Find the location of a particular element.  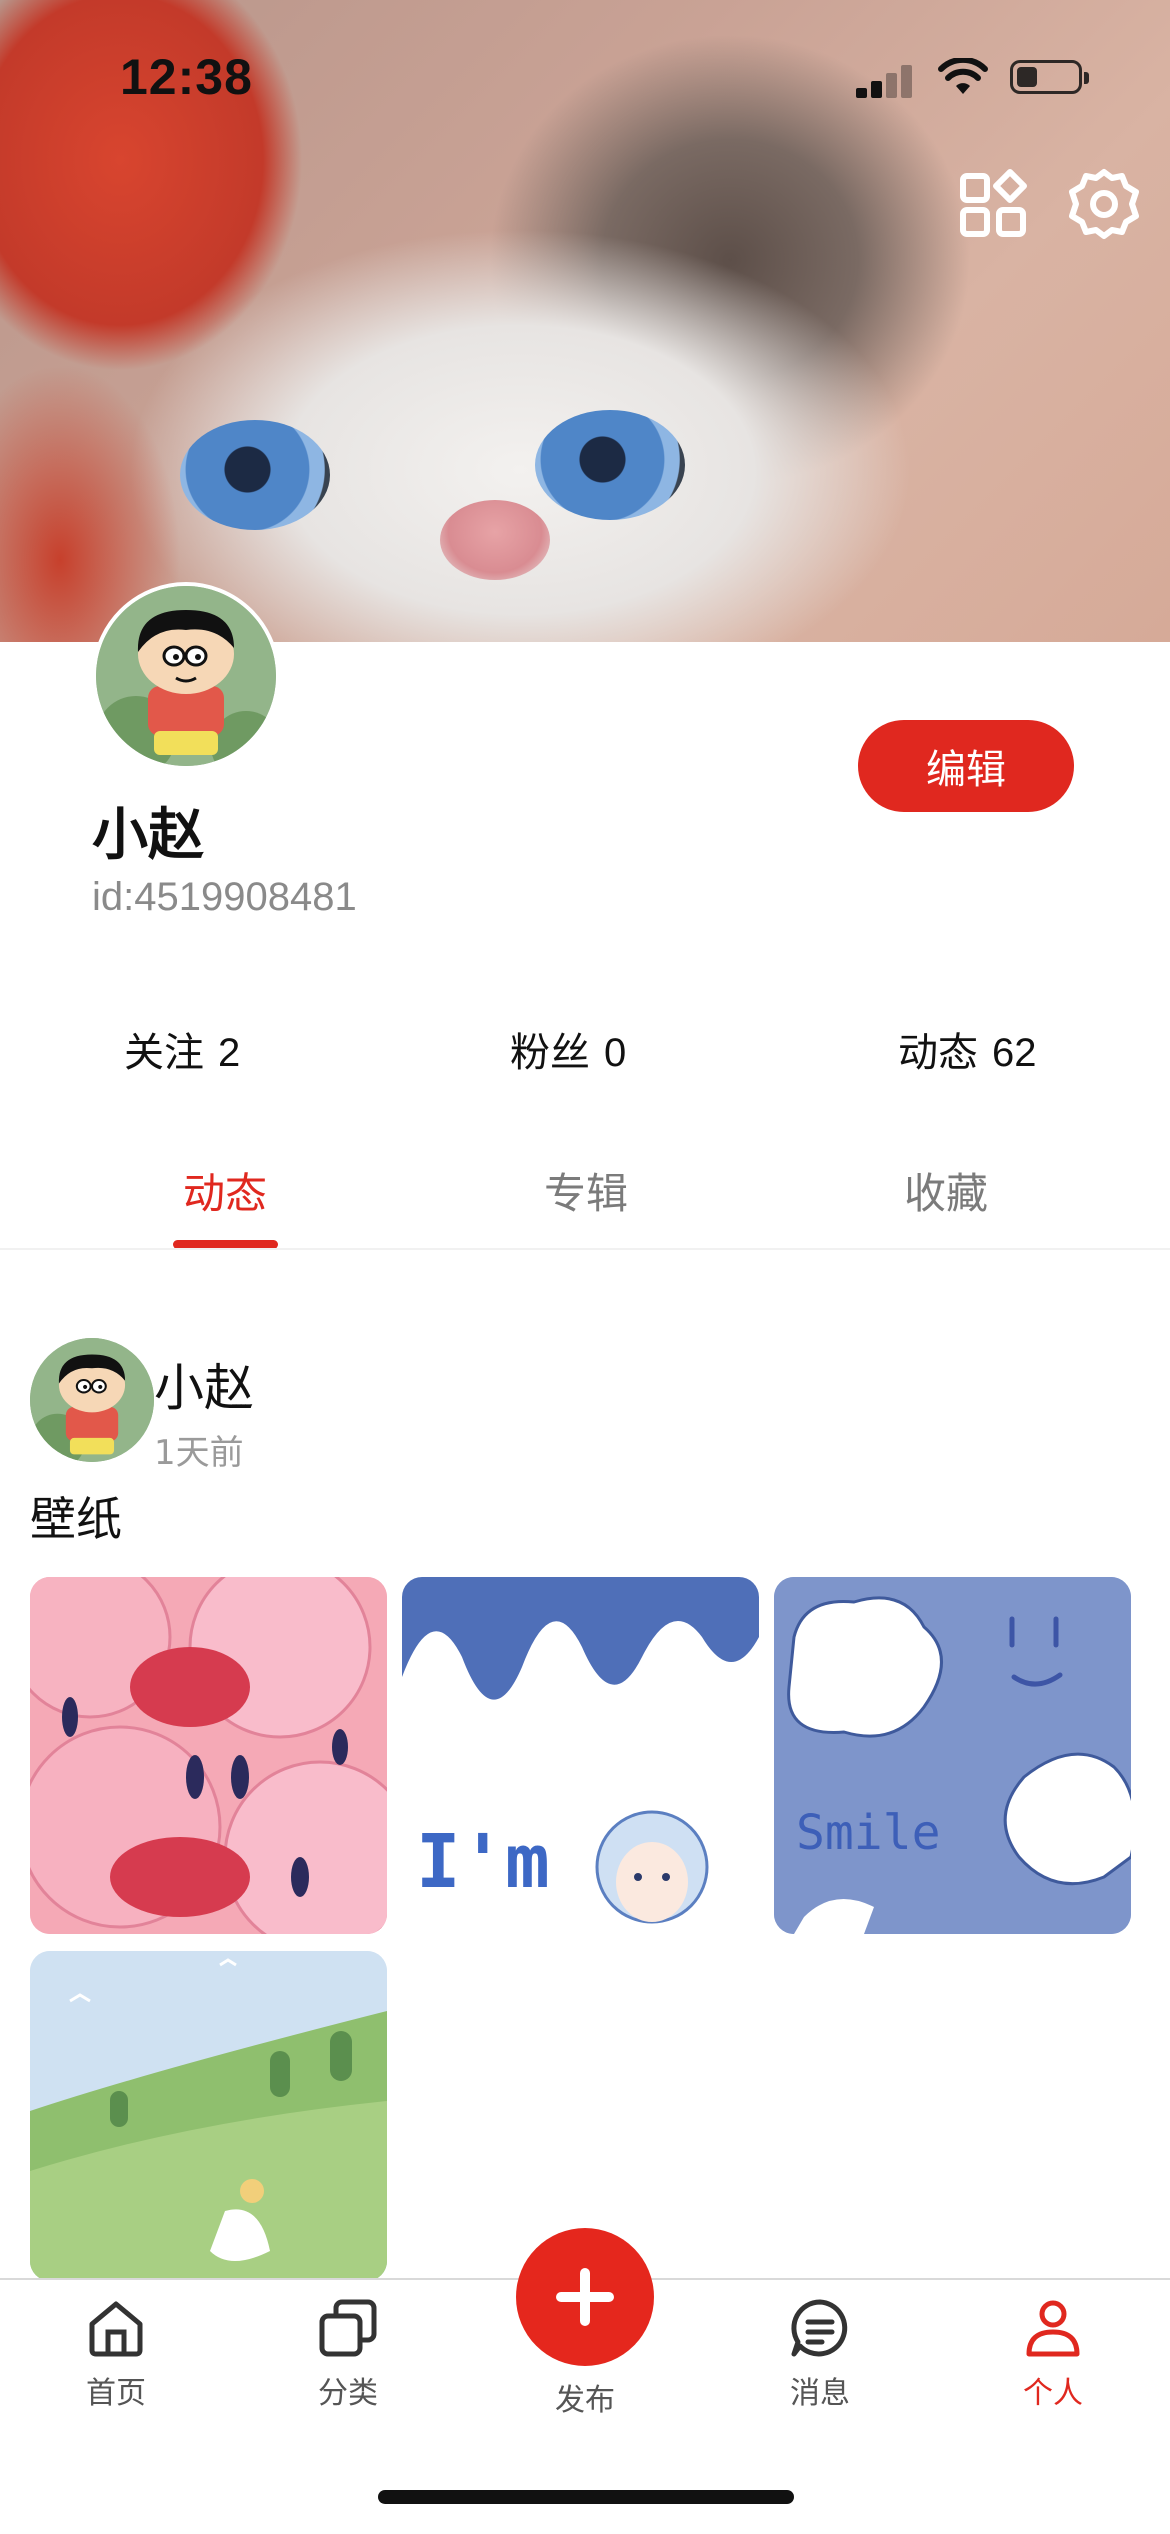

nav-home-label: 首页 is located at coordinates (116, 2393).